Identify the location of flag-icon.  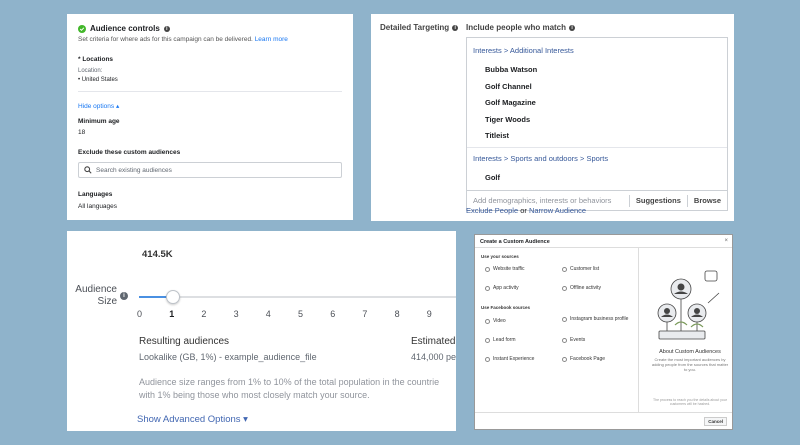
(564, 359).